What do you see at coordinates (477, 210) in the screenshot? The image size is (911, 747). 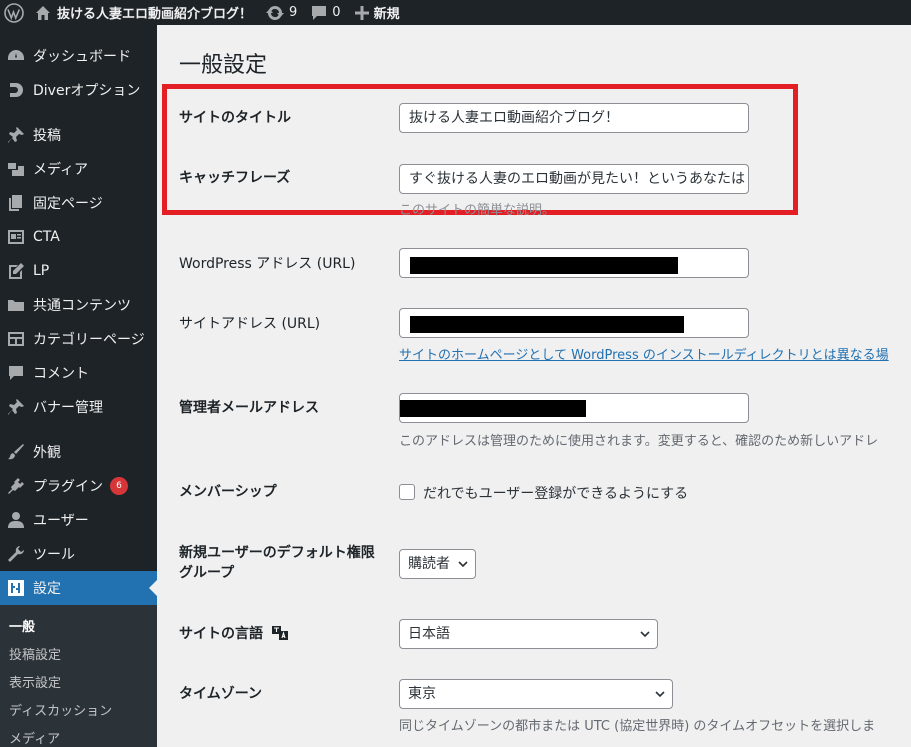 I see `tagline-description: このサイトの簡単な説明。` at bounding box center [477, 210].